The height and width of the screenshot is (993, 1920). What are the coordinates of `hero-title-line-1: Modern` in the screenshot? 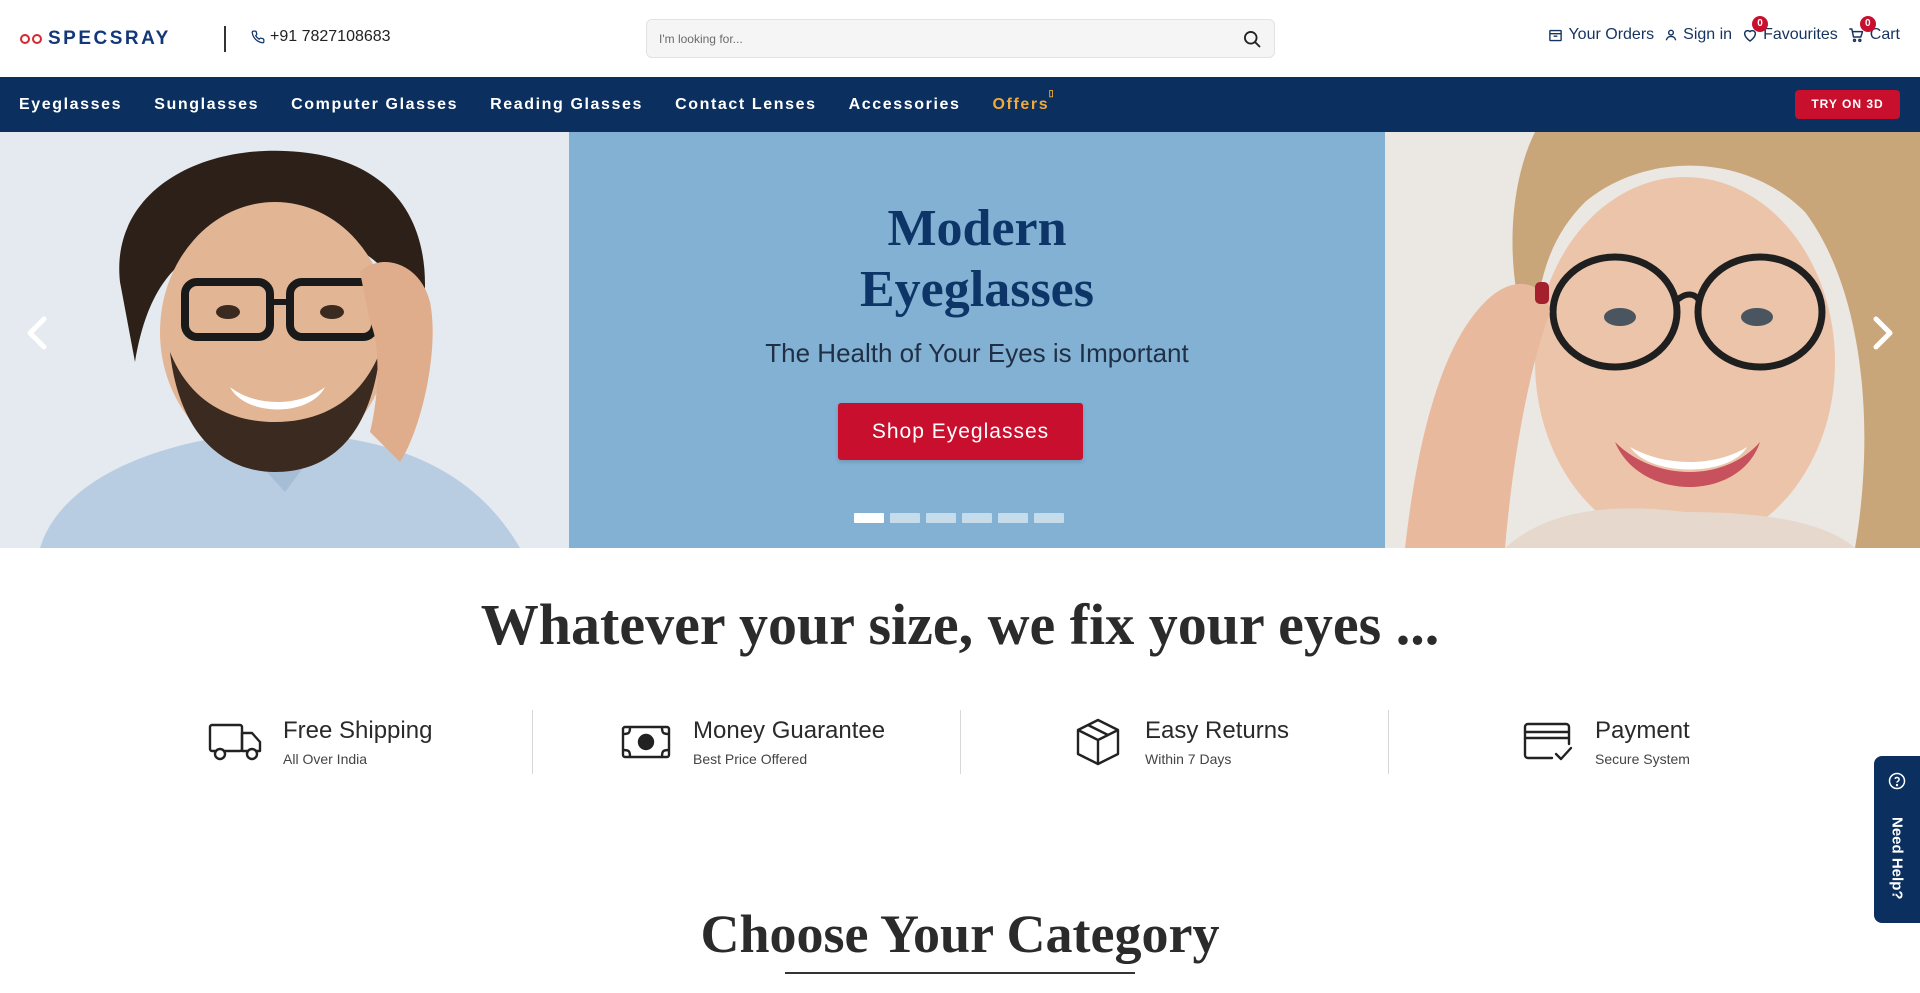 It's located at (977, 228).